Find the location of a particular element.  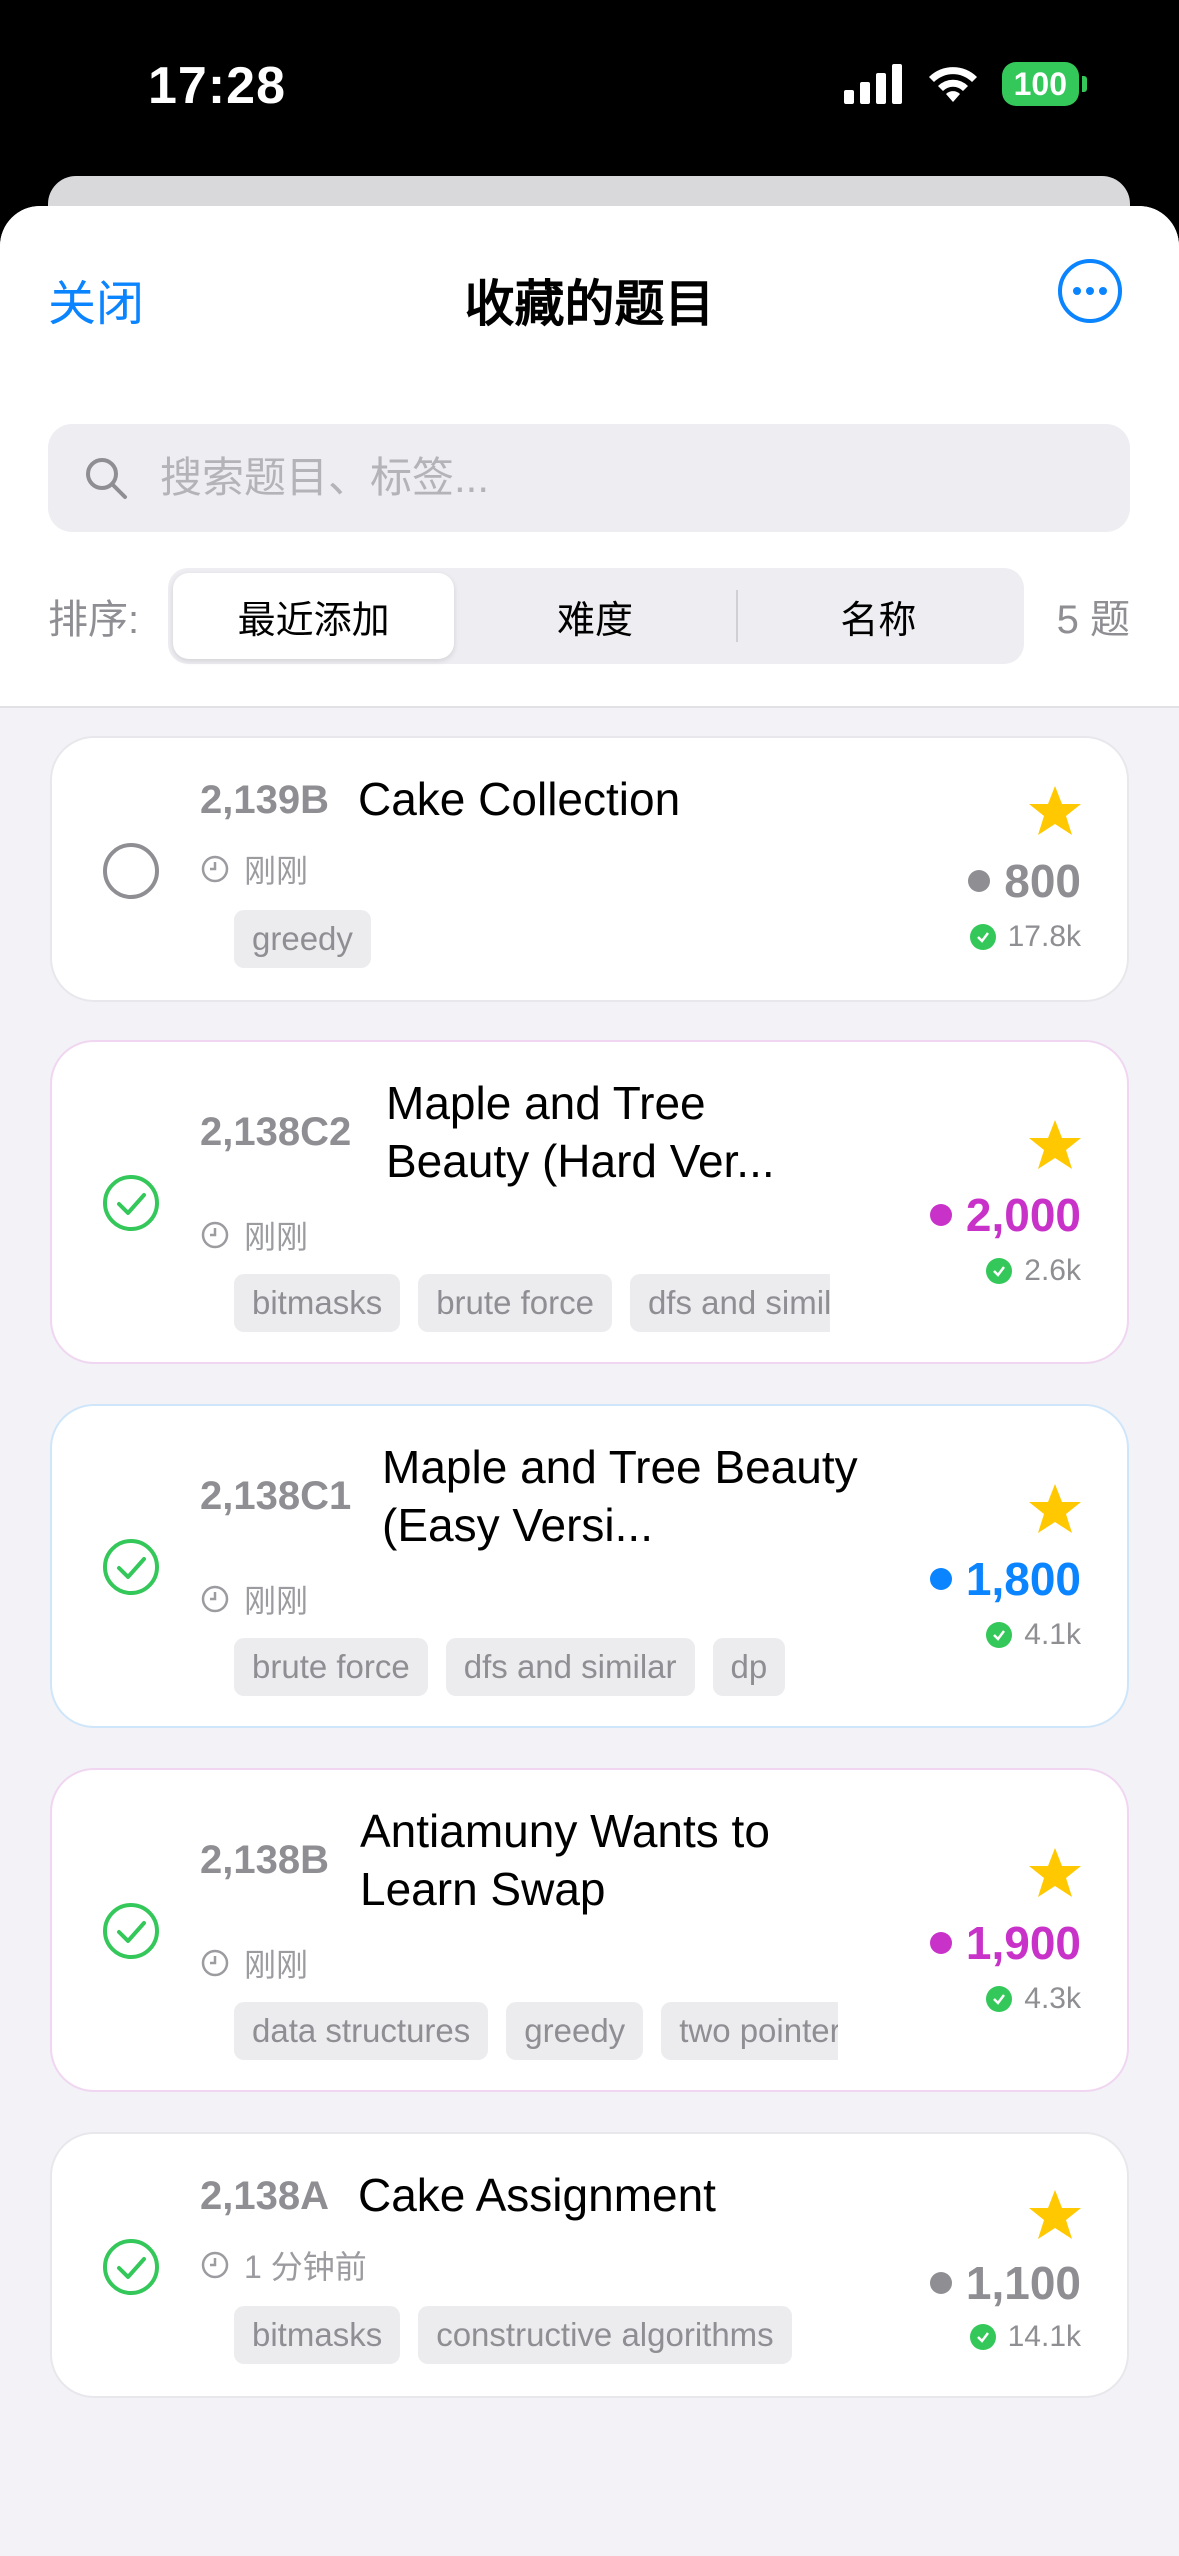

solved-count-text: 14.1k is located at coordinates (1044, 2336).